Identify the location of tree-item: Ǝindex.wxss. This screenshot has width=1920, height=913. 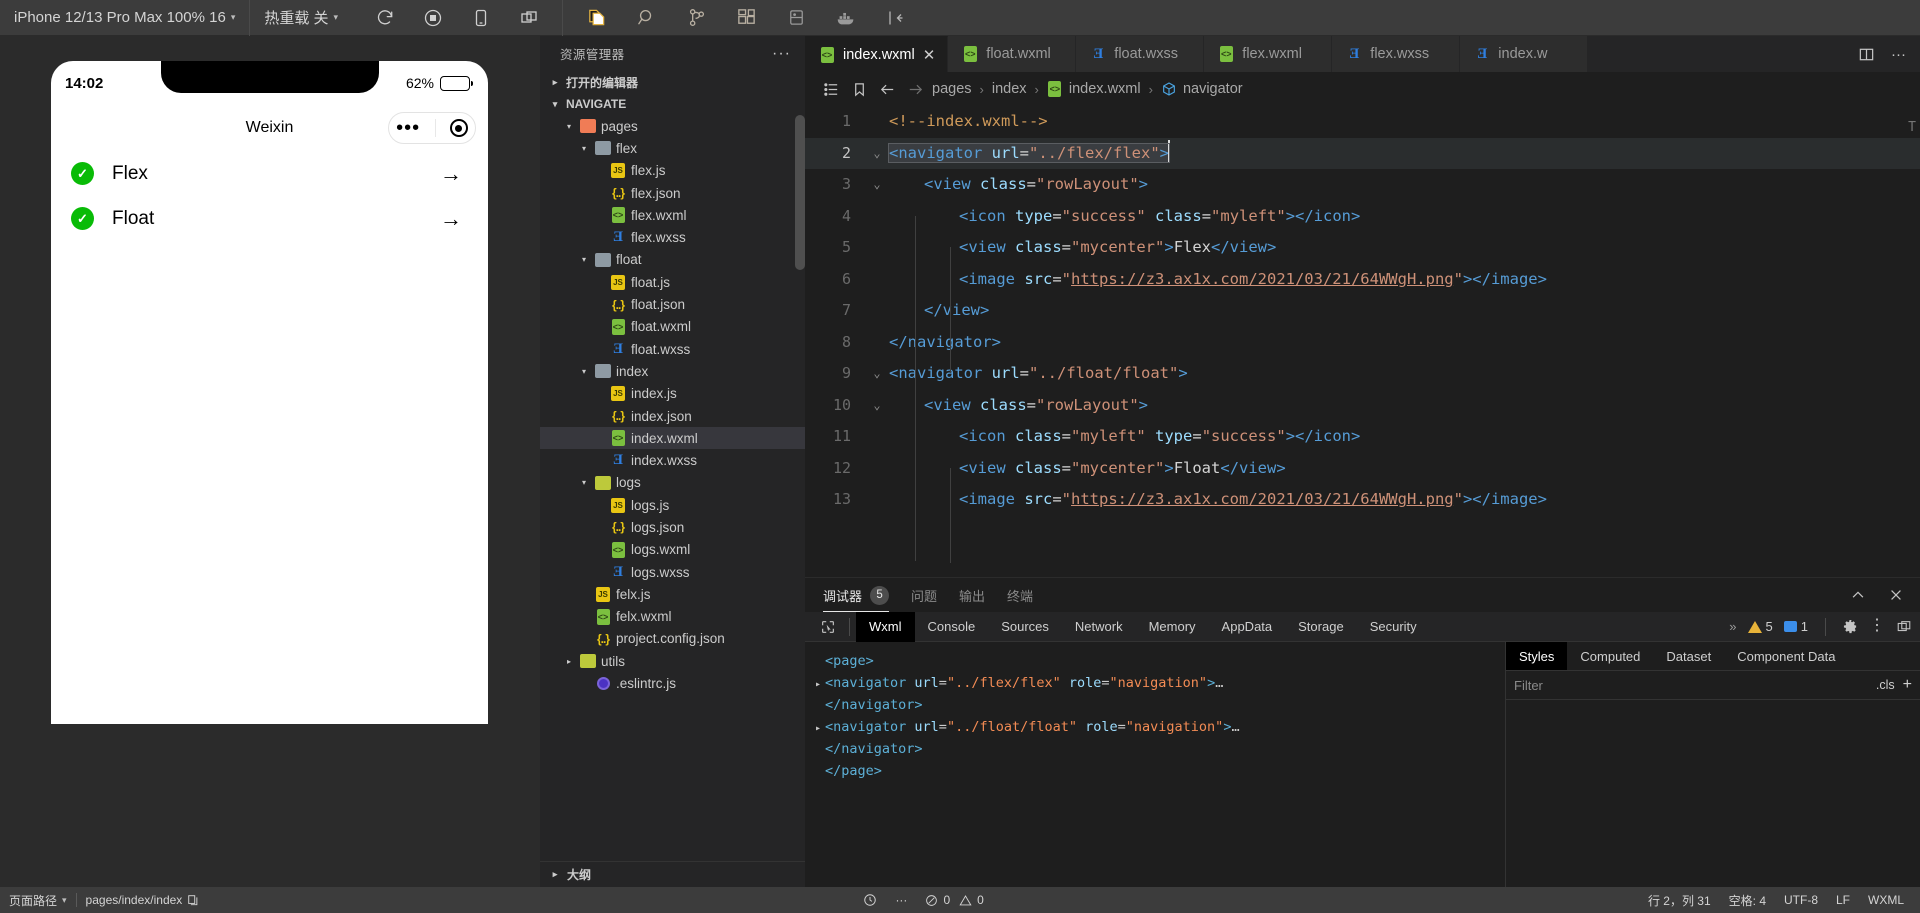
(672, 460).